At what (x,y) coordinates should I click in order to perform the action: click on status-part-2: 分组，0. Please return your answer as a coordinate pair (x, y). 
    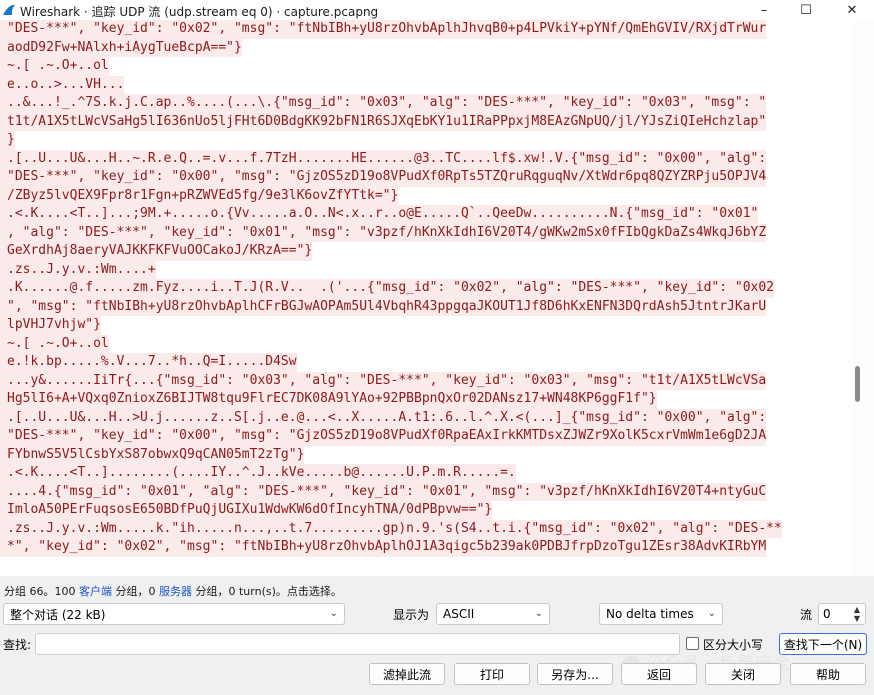
    Looking at the image, I should click on (135, 591).